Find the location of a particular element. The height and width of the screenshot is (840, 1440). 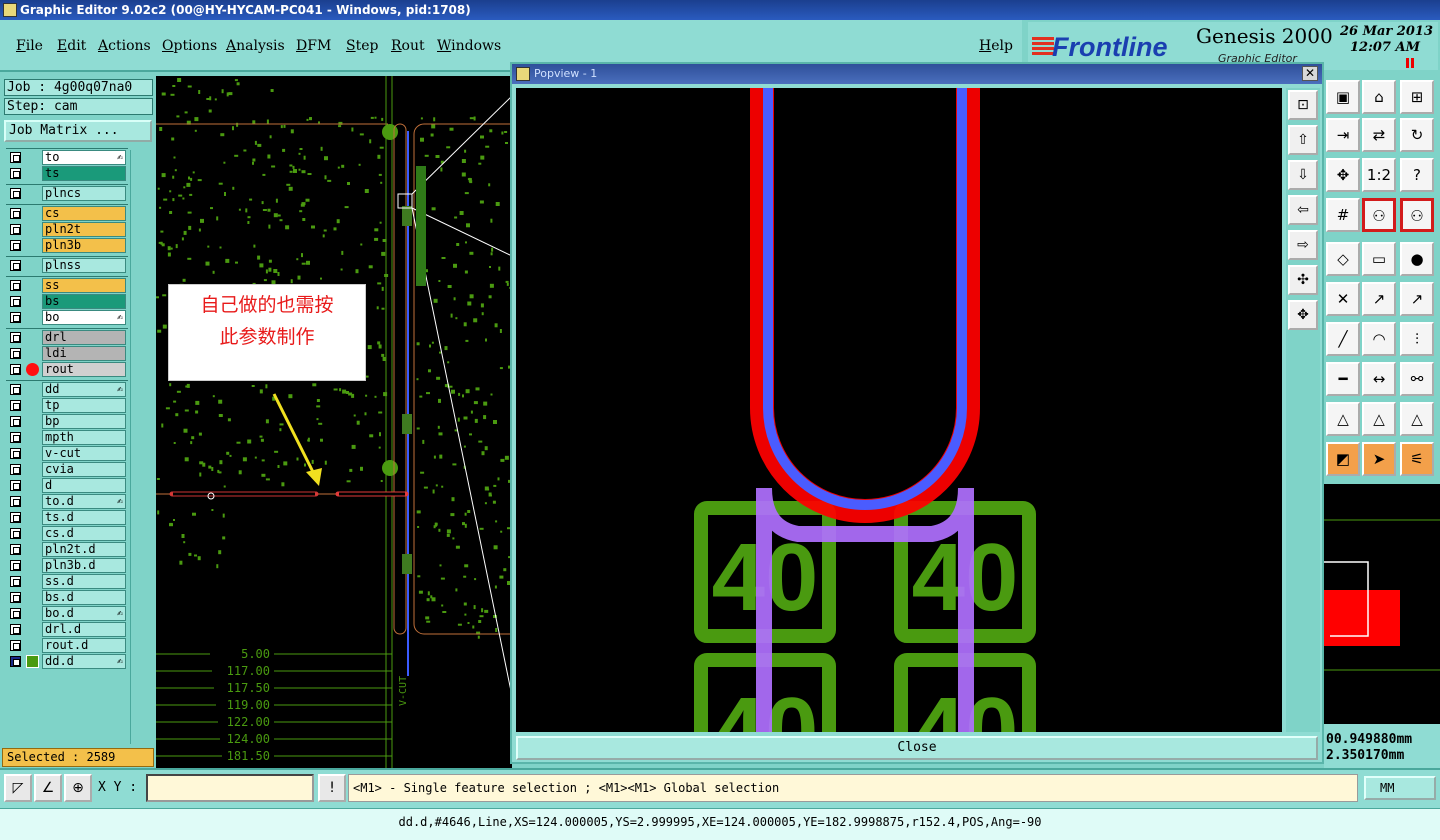

layer-row: tp is located at coordinates (67, 405).